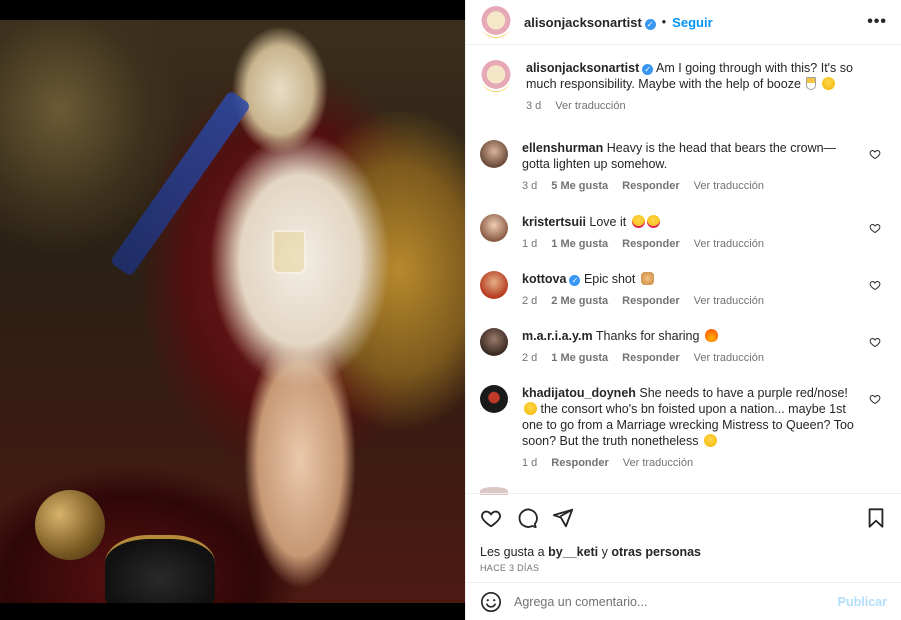 This screenshot has height=620, width=901. I want to click on comment-username: khadijatou_doyneh, so click(579, 393).